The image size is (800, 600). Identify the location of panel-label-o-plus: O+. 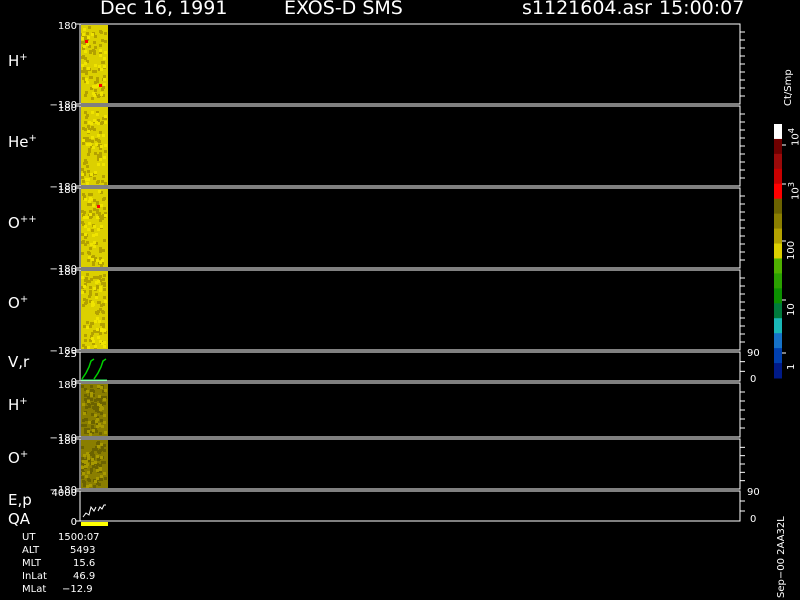
(18, 303).